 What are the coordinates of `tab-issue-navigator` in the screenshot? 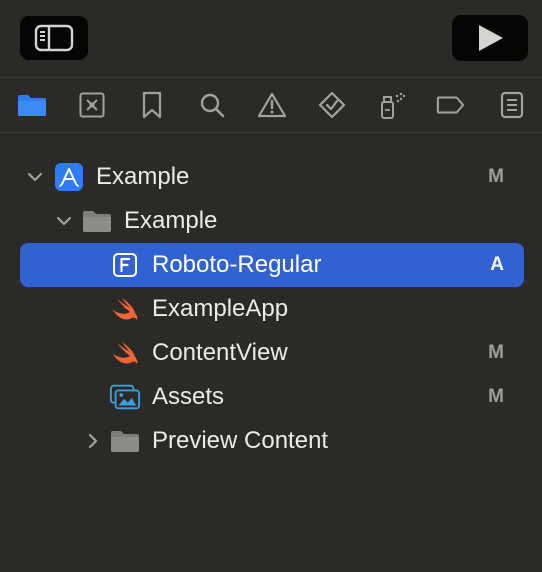 It's located at (272, 105).